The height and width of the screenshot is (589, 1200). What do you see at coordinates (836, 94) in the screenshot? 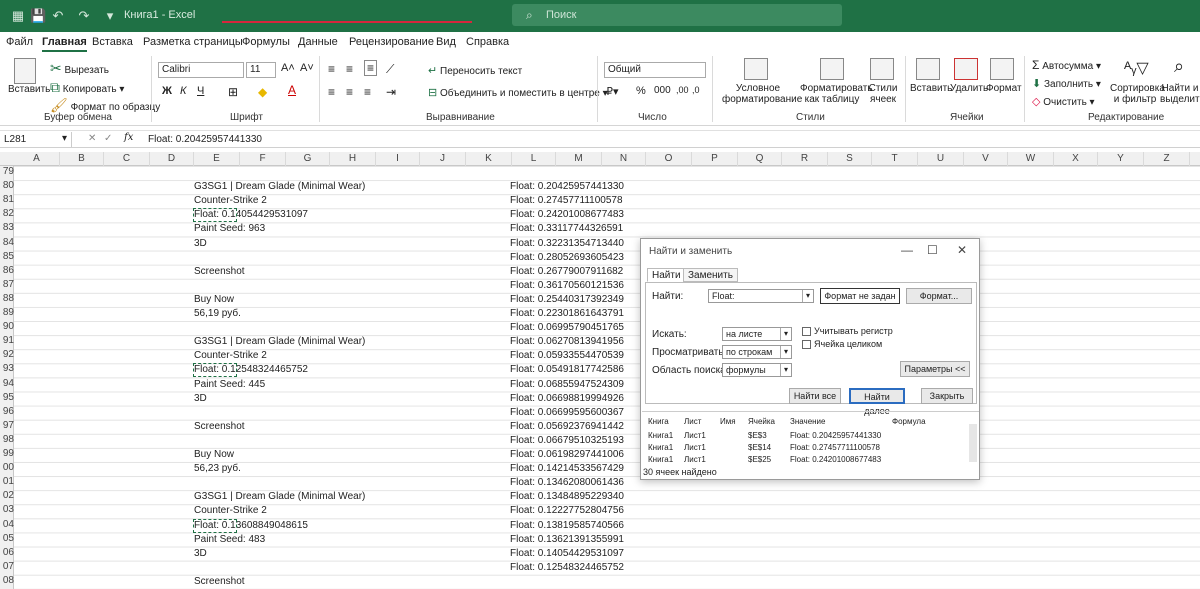
I see `format-as-table-button: Форматировать как таблицу` at bounding box center [836, 94].